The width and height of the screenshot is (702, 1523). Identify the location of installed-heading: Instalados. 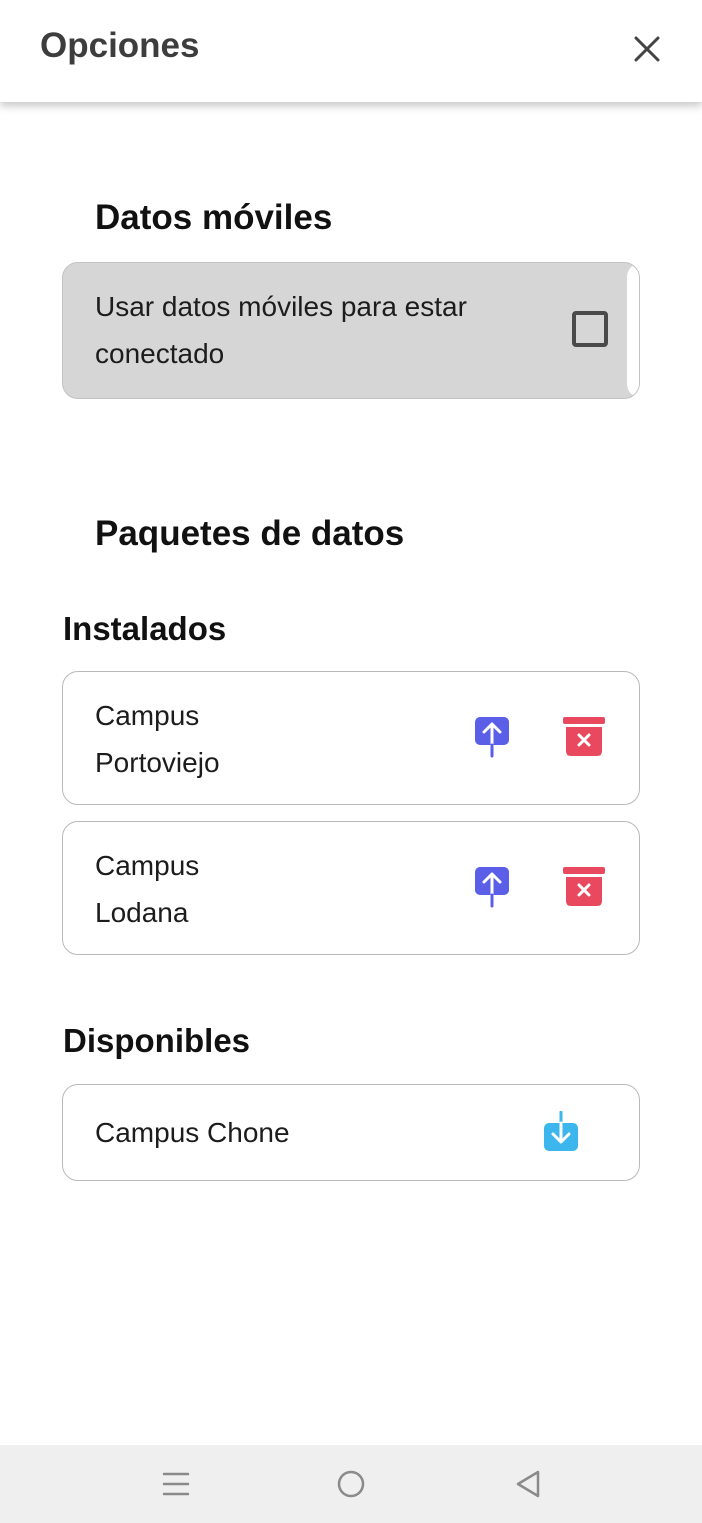
(145, 628).